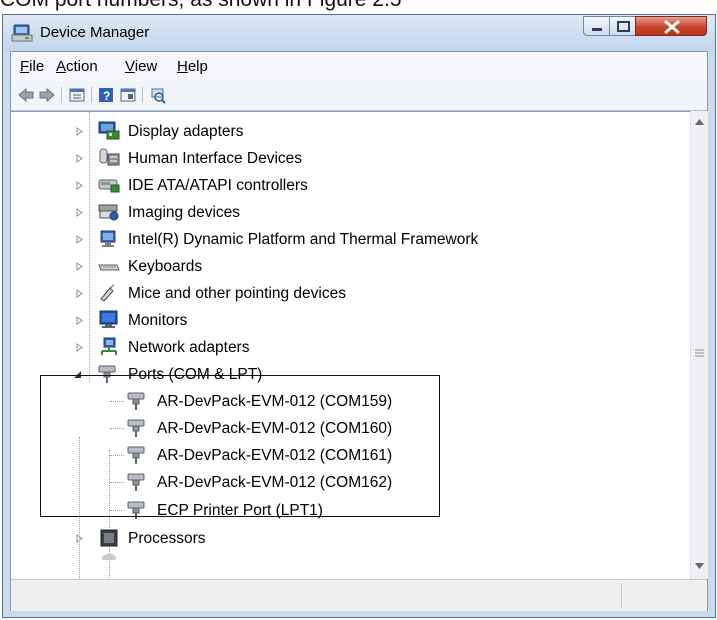  I want to click on ports-highlight-box, so click(240, 446).